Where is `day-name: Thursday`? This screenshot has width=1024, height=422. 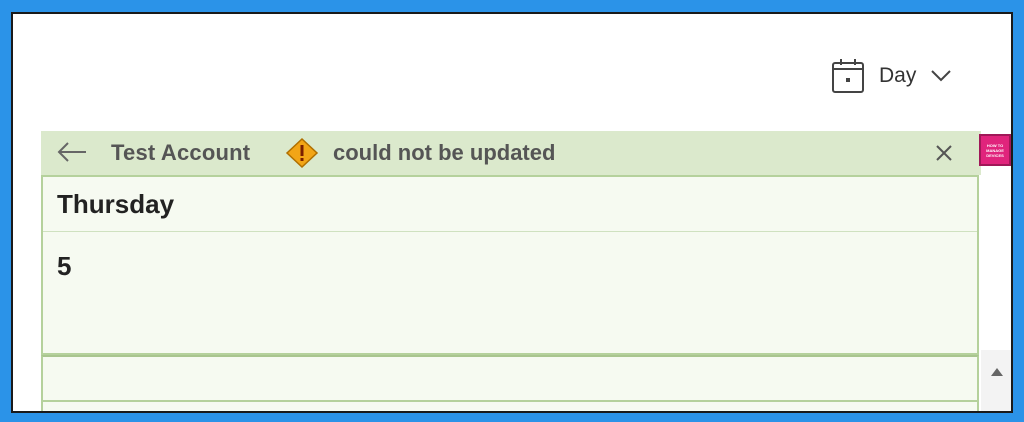 day-name: Thursday is located at coordinates (116, 204).